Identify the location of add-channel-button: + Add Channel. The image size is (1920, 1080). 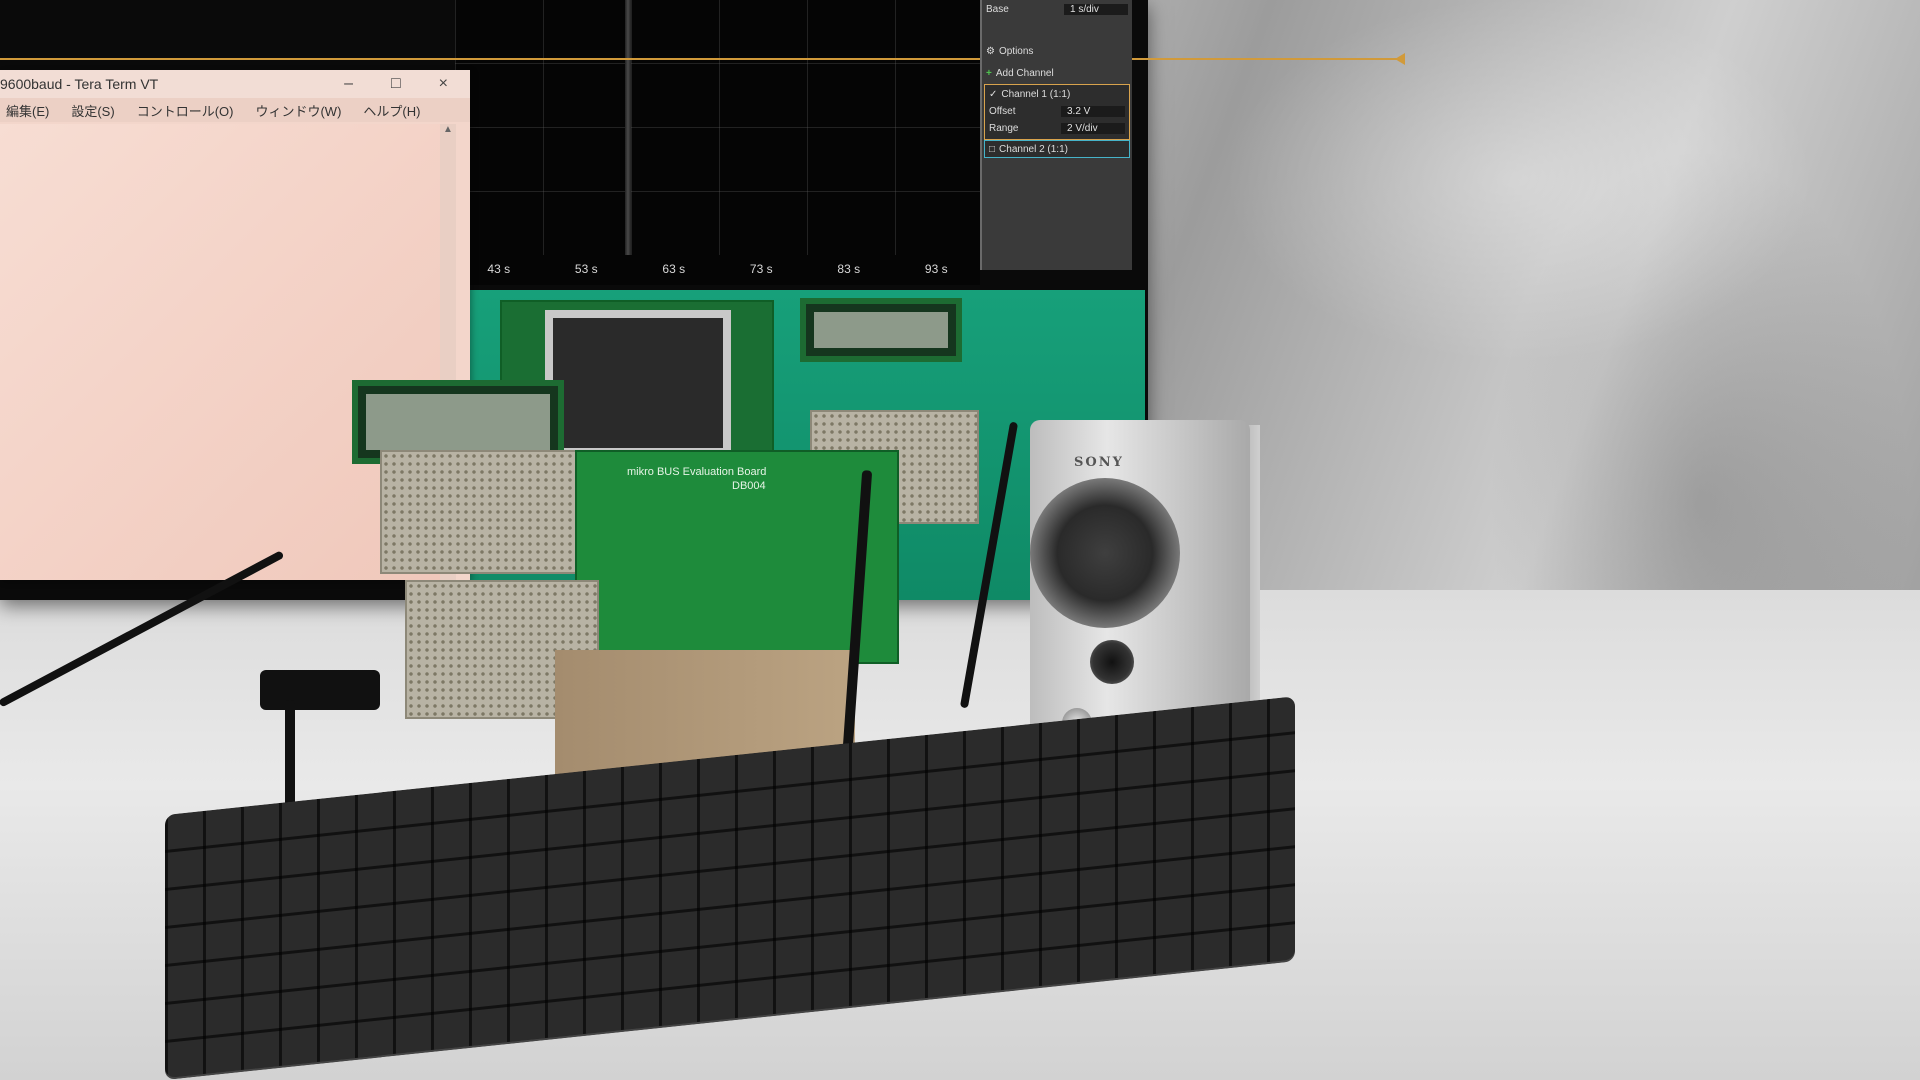
(1057, 73).